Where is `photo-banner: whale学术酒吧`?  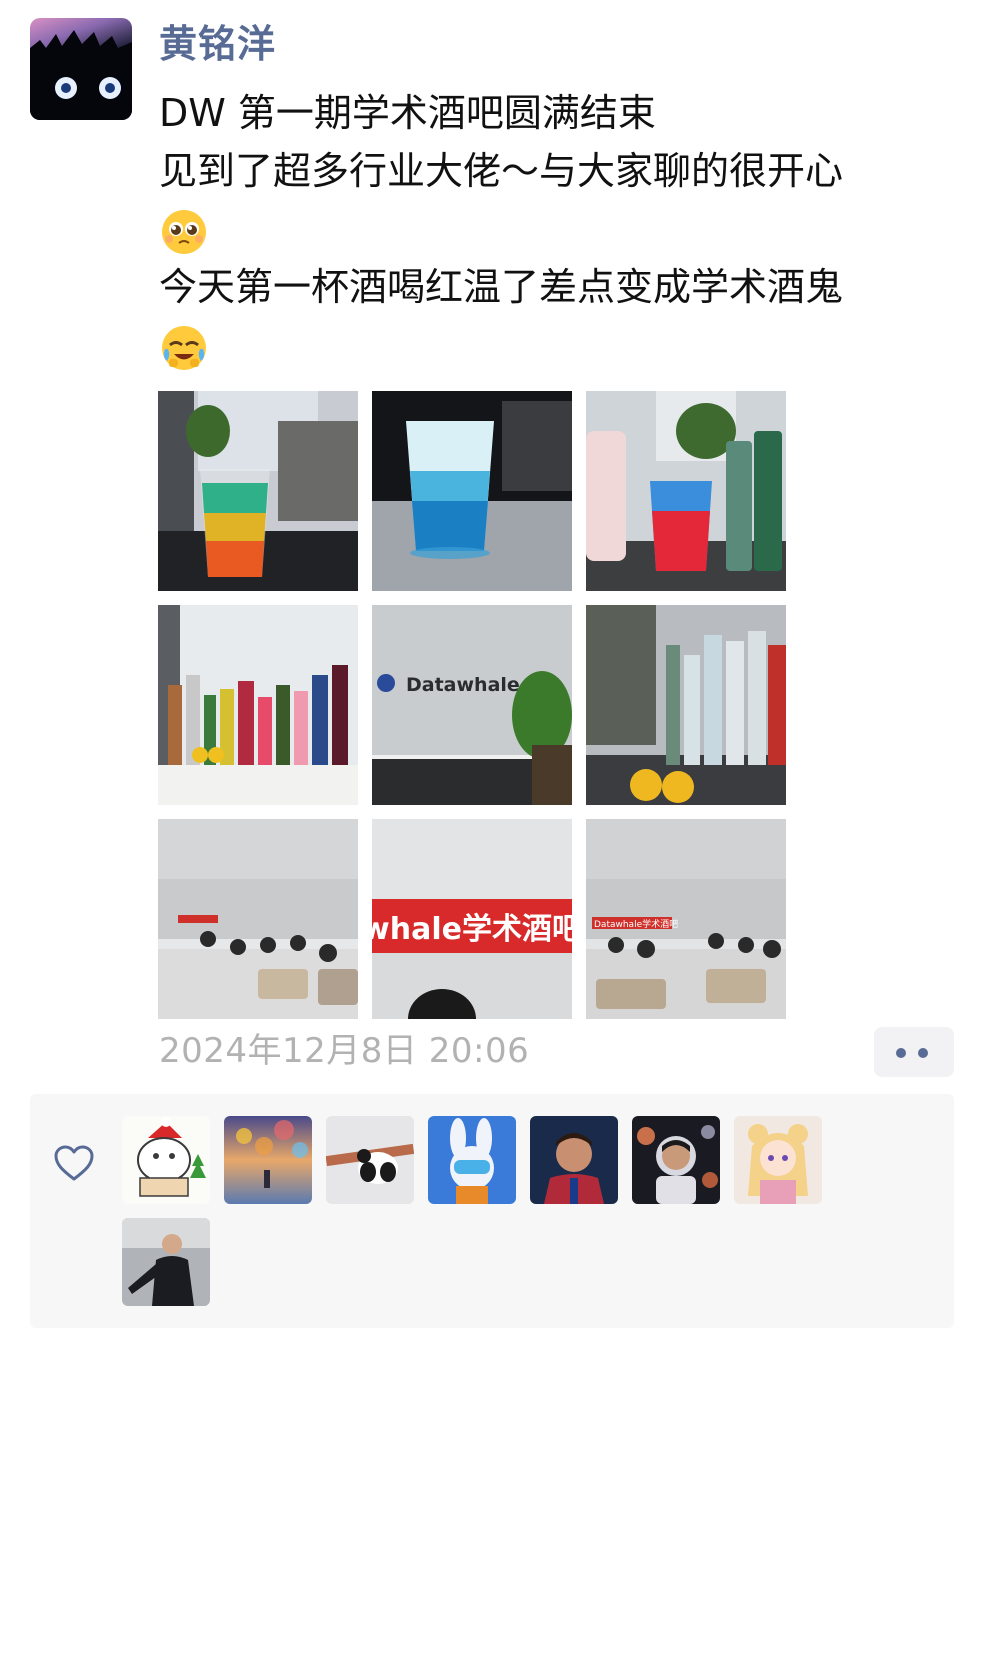 photo-banner: whale学术酒吧 is located at coordinates (472, 919).